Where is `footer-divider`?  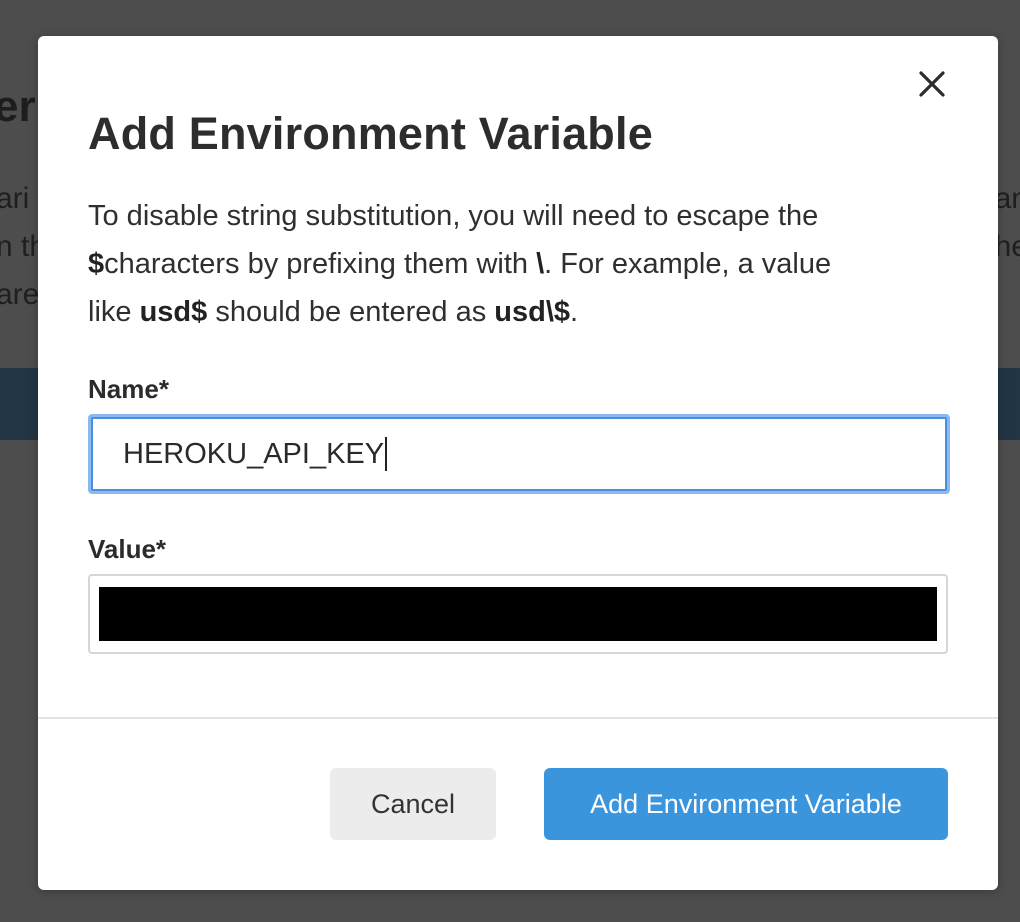
footer-divider is located at coordinates (518, 718).